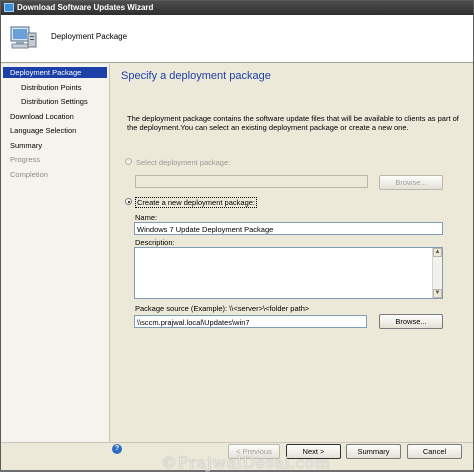 The width and height of the screenshot is (474, 472). Describe the element at coordinates (183, 162) in the screenshot. I see `select-package-label: Select deployment package:` at that location.